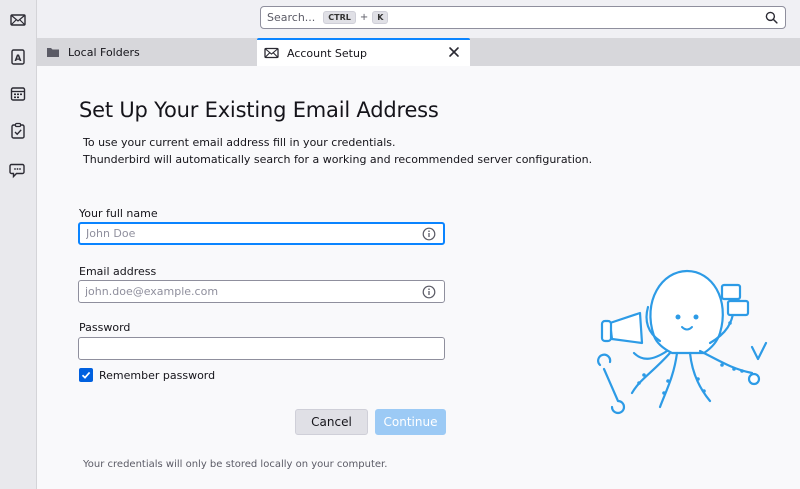 The height and width of the screenshot is (489, 800). What do you see at coordinates (53, 52) in the screenshot?
I see `folder-icon` at bounding box center [53, 52].